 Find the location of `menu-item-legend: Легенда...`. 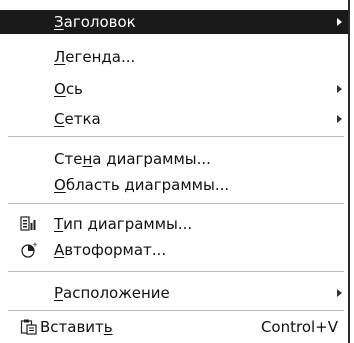

menu-item-legend: Легенда... is located at coordinates (174, 57).